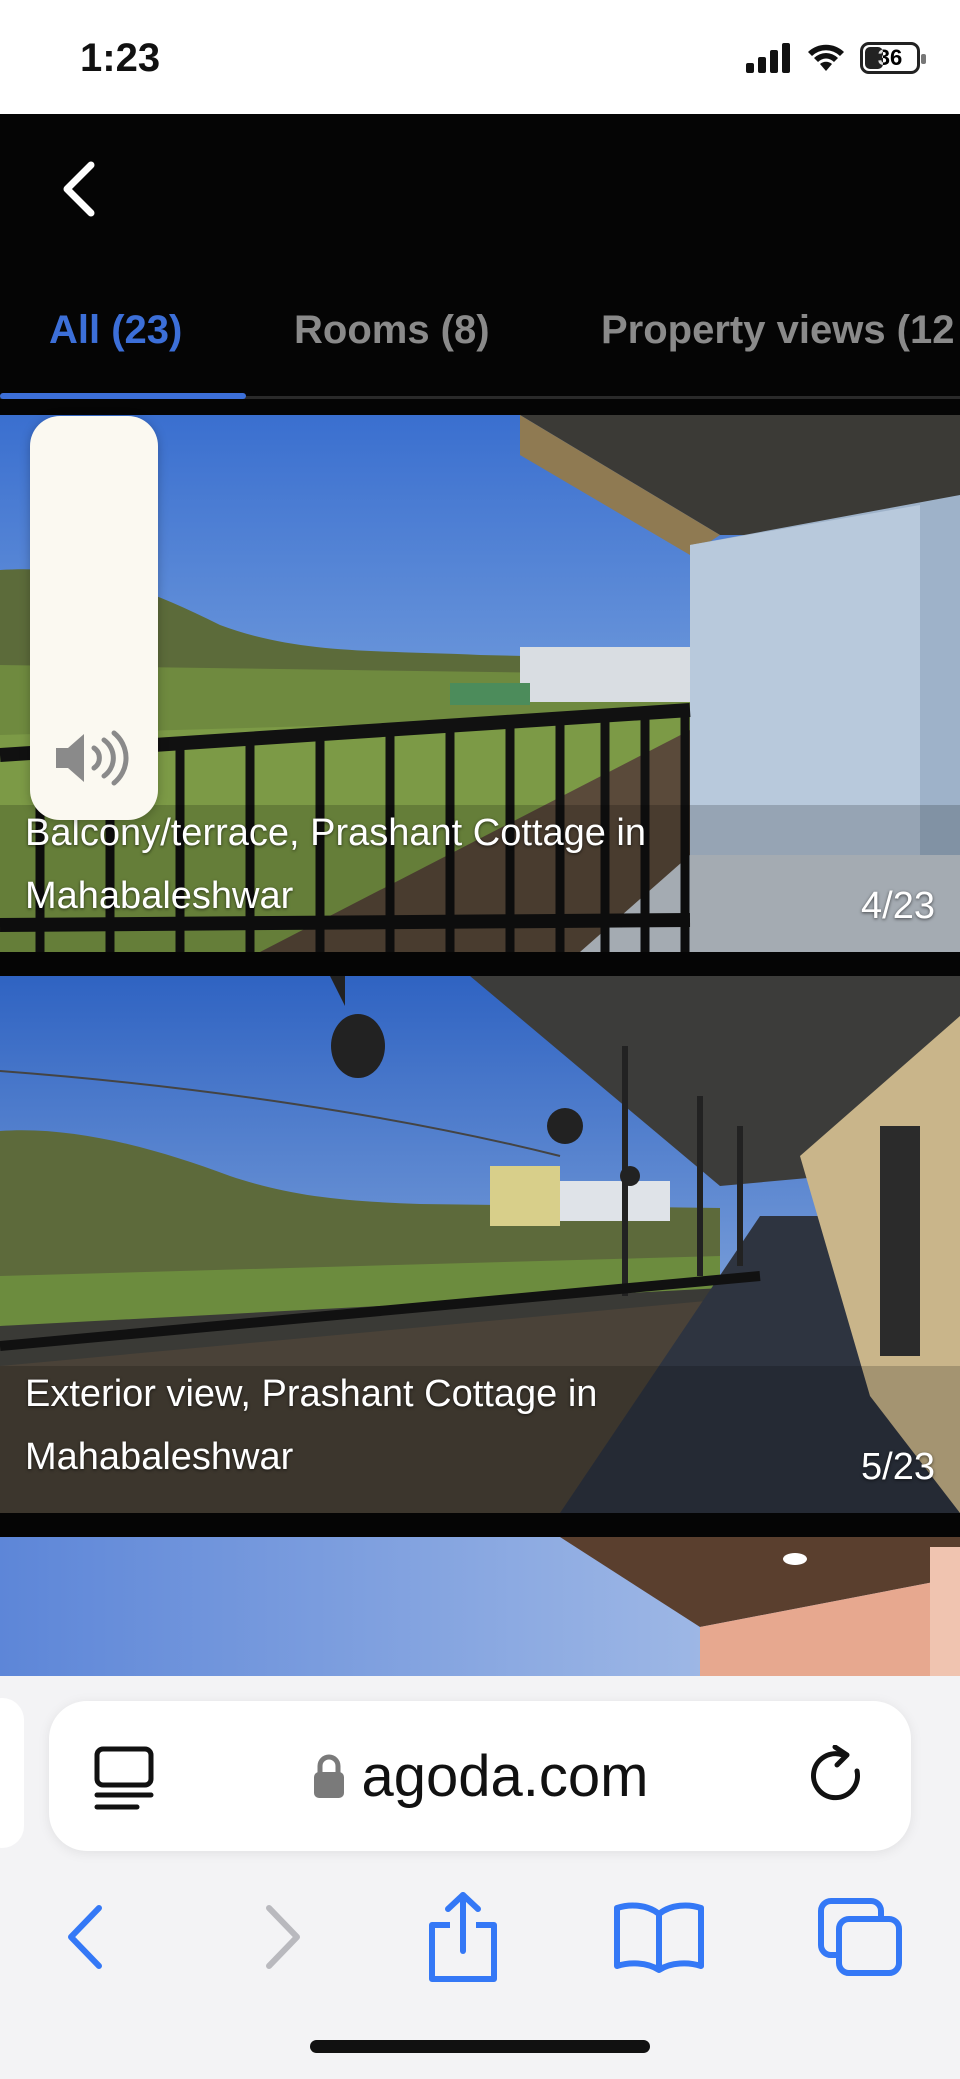  What do you see at coordinates (94, 618) in the screenshot?
I see `volume-indicator` at bounding box center [94, 618].